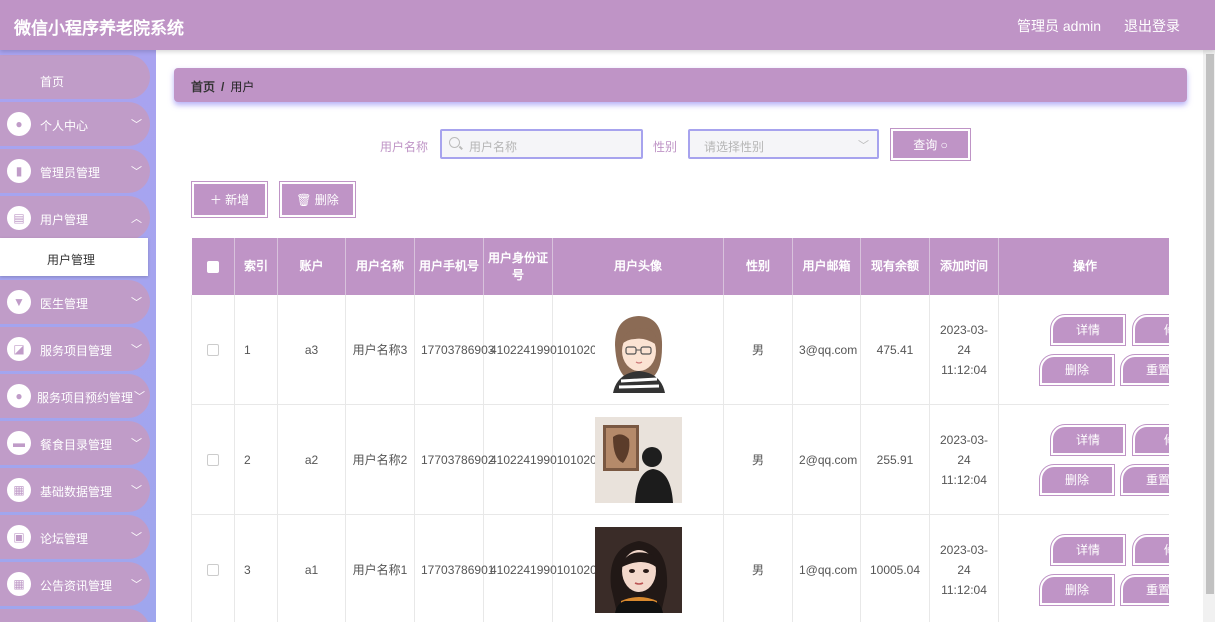  What do you see at coordinates (1210, 324) in the screenshot?
I see `scrollbar-thumb` at bounding box center [1210, 324].